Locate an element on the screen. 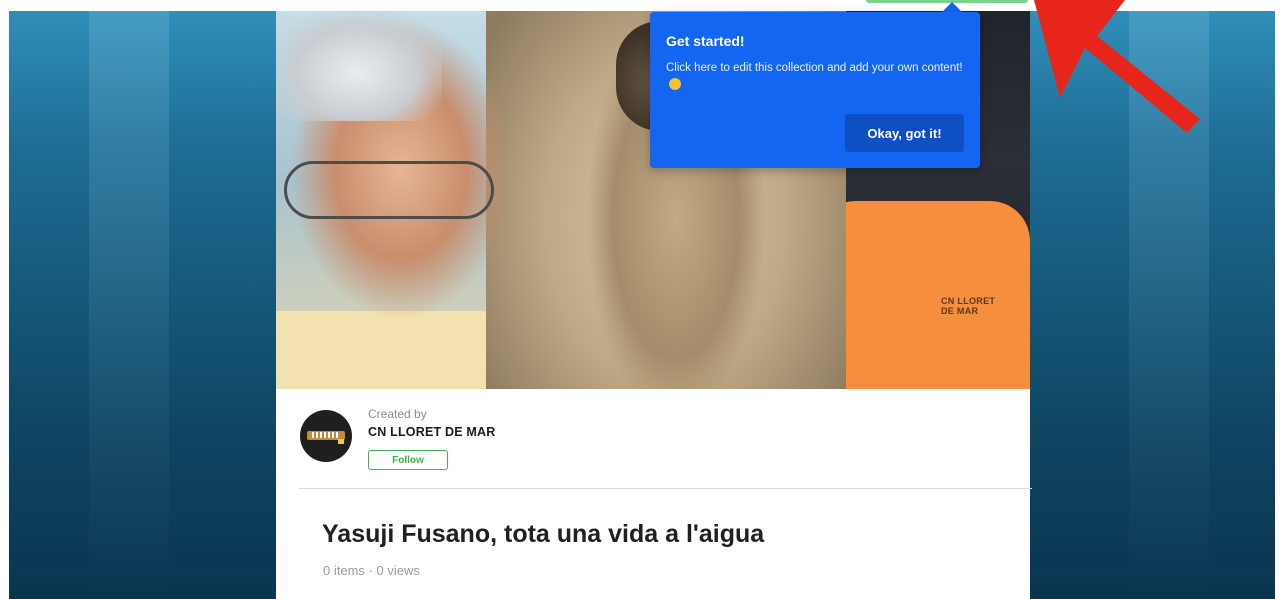  shirt-logo: CN LLORET DE MAR is located at coordinates (968, 306).